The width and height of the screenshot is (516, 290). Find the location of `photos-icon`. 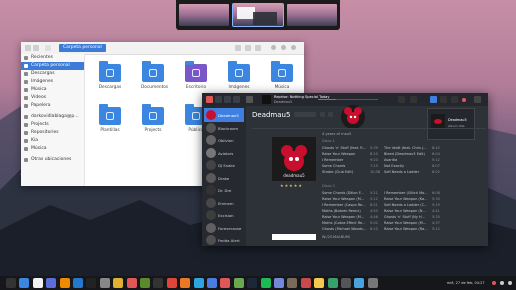

photos-icon is located at coordinates (118, 283).